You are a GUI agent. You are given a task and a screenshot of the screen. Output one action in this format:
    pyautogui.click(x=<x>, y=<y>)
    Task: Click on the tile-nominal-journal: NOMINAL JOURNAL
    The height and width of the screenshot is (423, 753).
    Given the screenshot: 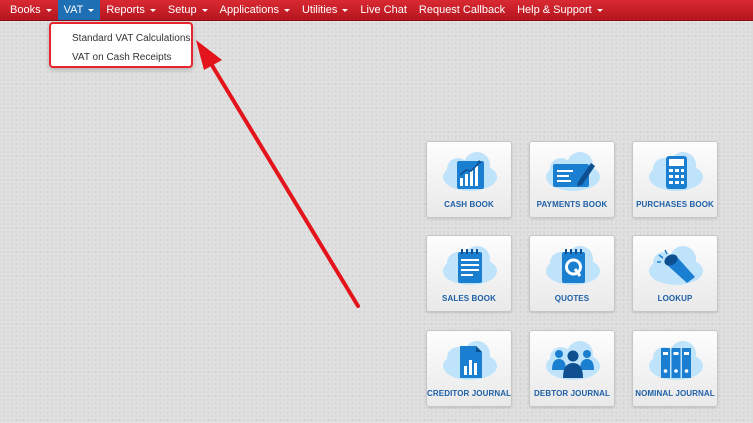 What is the action you would take?
    pyautogui.click(x=675, y=368)
    